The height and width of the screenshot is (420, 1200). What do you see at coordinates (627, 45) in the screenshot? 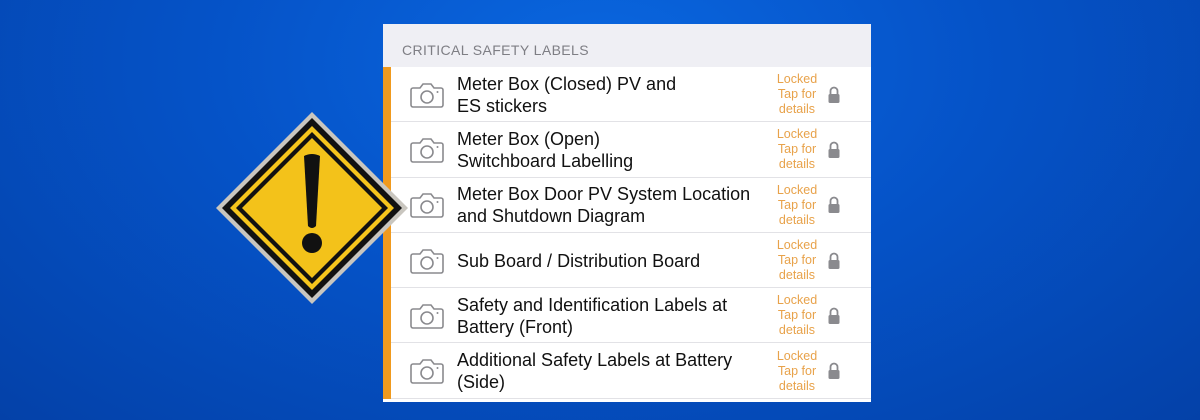
I see `section-header: CRITICAL SAFETY LABELS` at bounding box center [627, 45].